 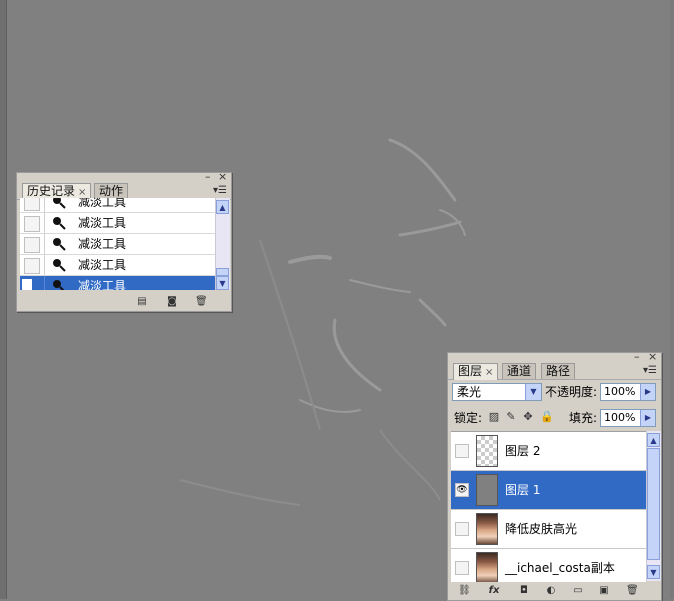 I want to click on chevron-down-icon: ▼, so click(x=533, y=392).